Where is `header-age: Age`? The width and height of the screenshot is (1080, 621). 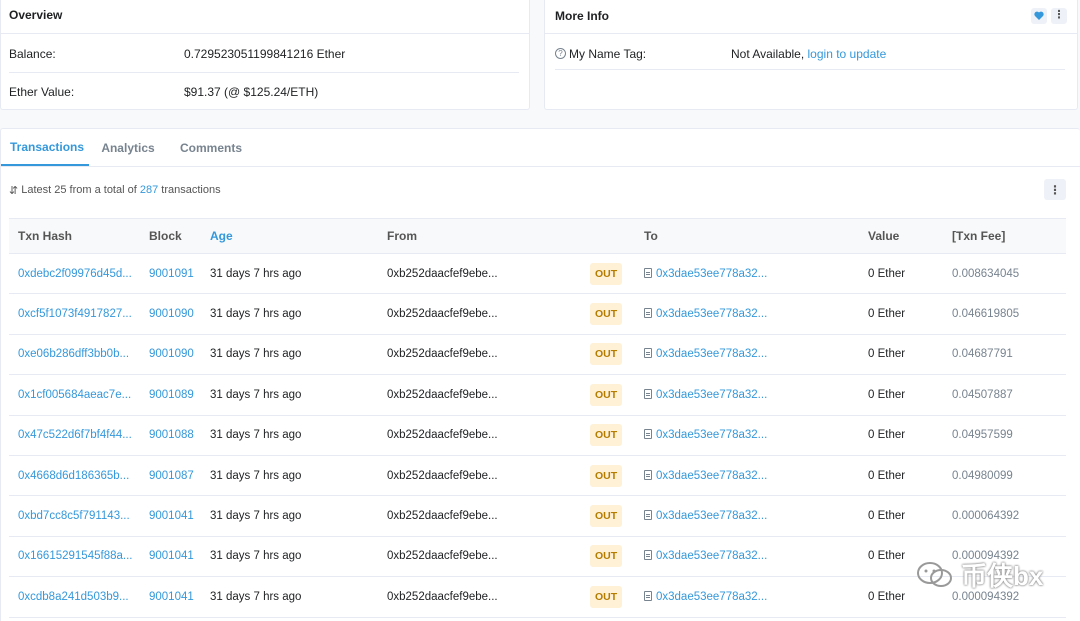 header-age: Age is located at coordinates (289, 236).